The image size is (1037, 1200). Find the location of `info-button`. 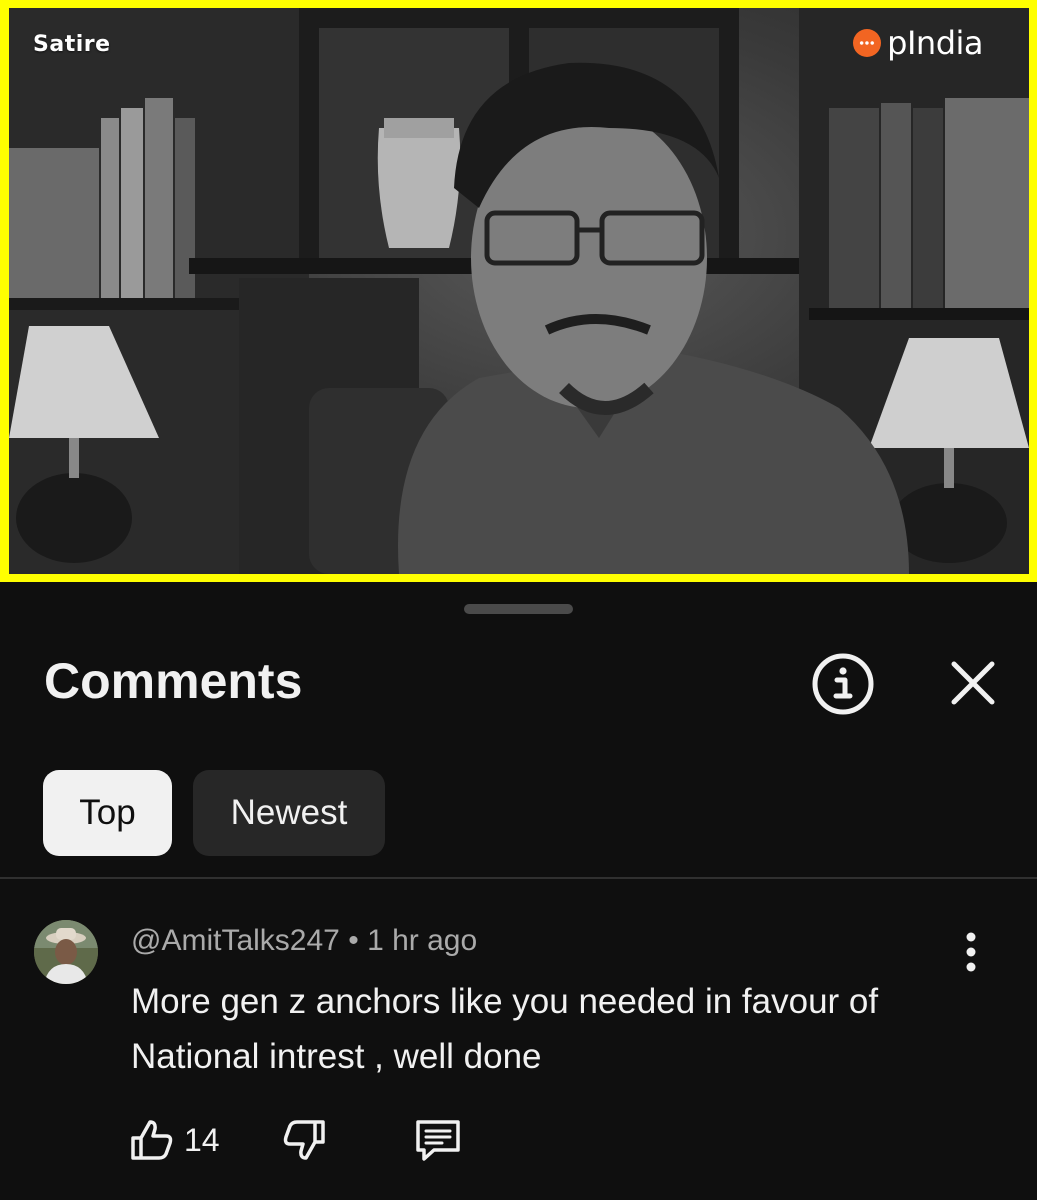

info-button is located at coordinates (843, 684).